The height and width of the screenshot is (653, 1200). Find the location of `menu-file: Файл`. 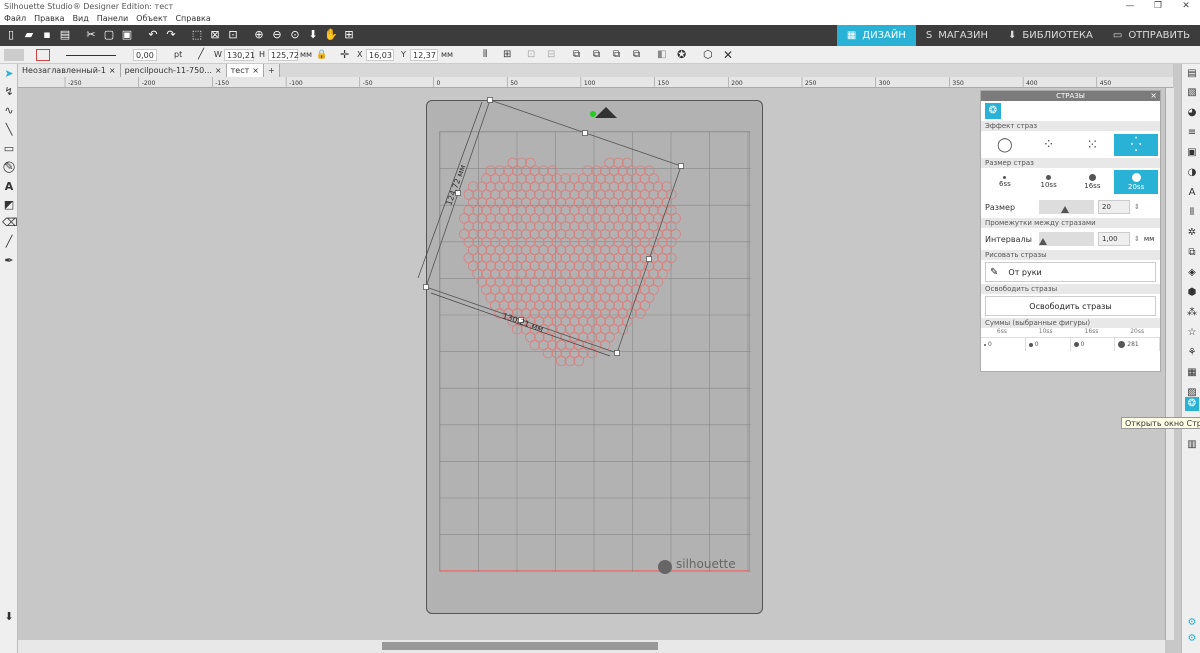

menu-file: Файл is located at coordinates (15, 19).